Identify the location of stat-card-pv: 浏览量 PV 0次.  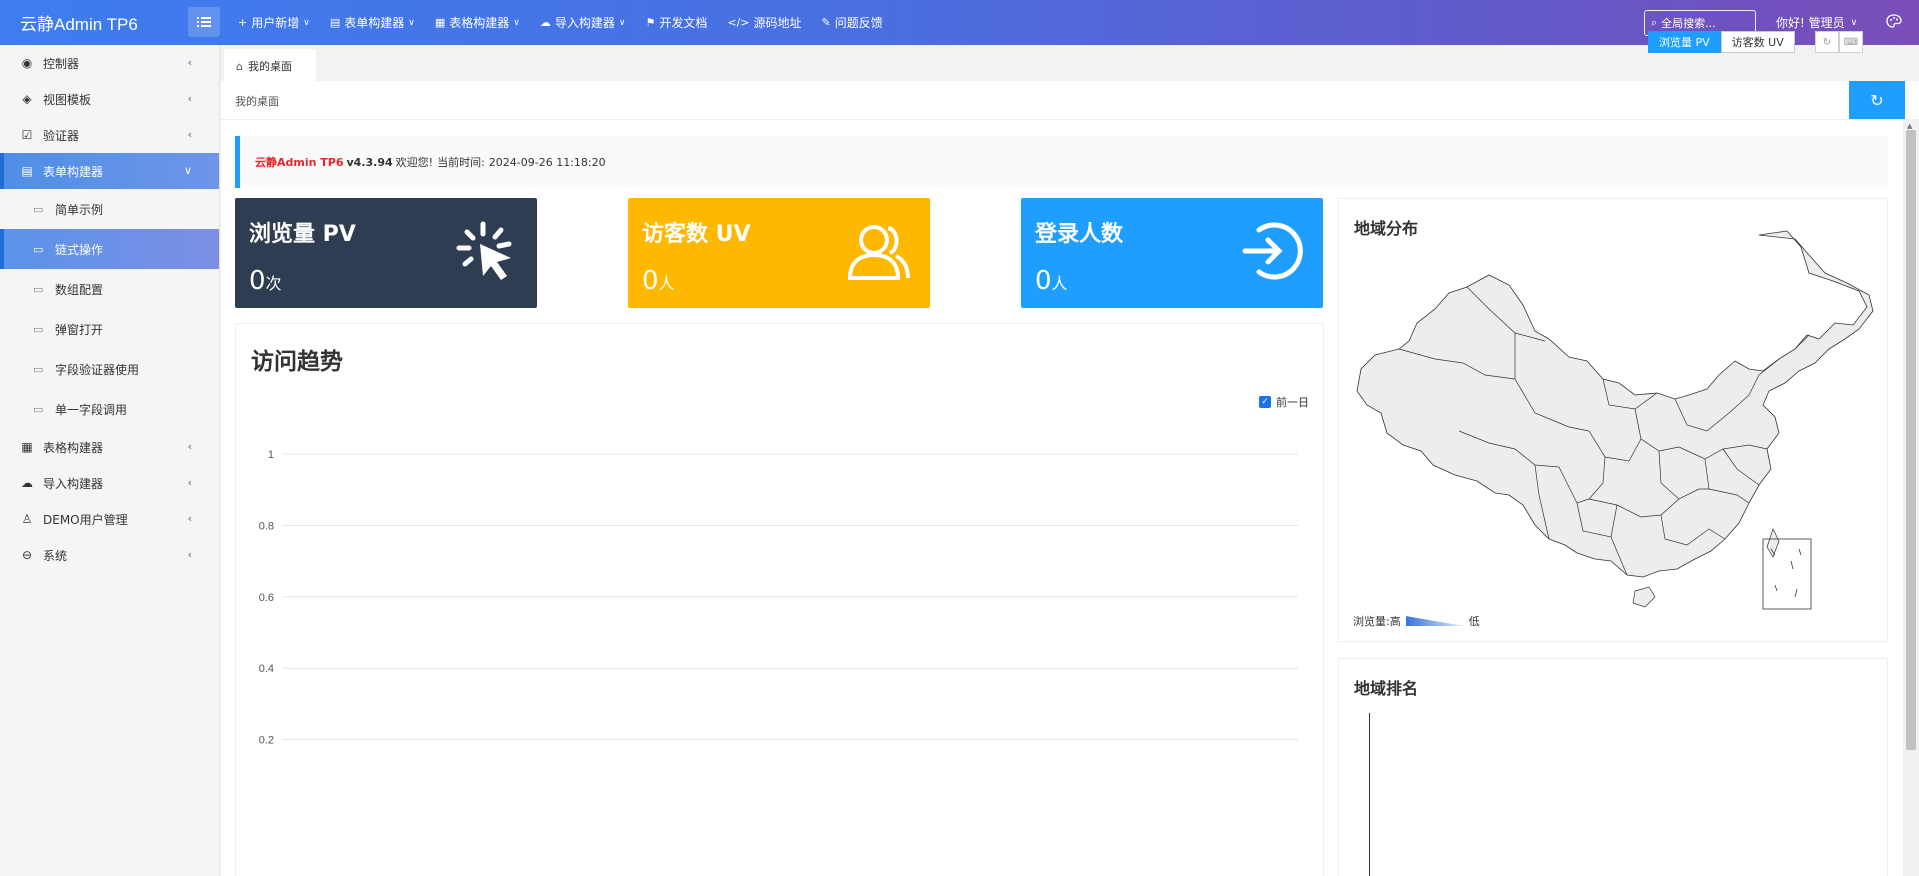
(386, 253).